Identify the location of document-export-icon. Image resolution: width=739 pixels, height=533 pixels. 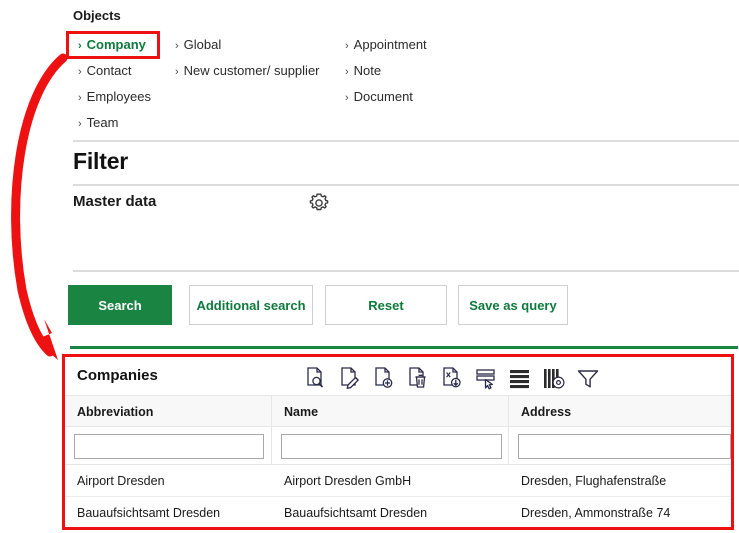
(452, 378).